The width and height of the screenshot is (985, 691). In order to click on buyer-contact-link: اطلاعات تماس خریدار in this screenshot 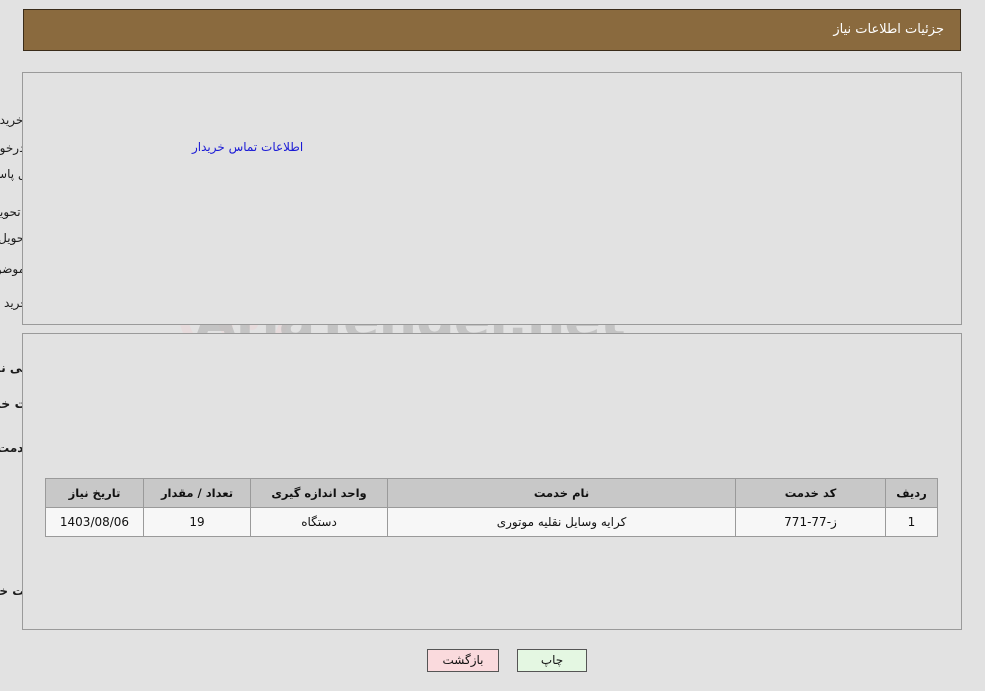, I will do `click(248, 147)`.